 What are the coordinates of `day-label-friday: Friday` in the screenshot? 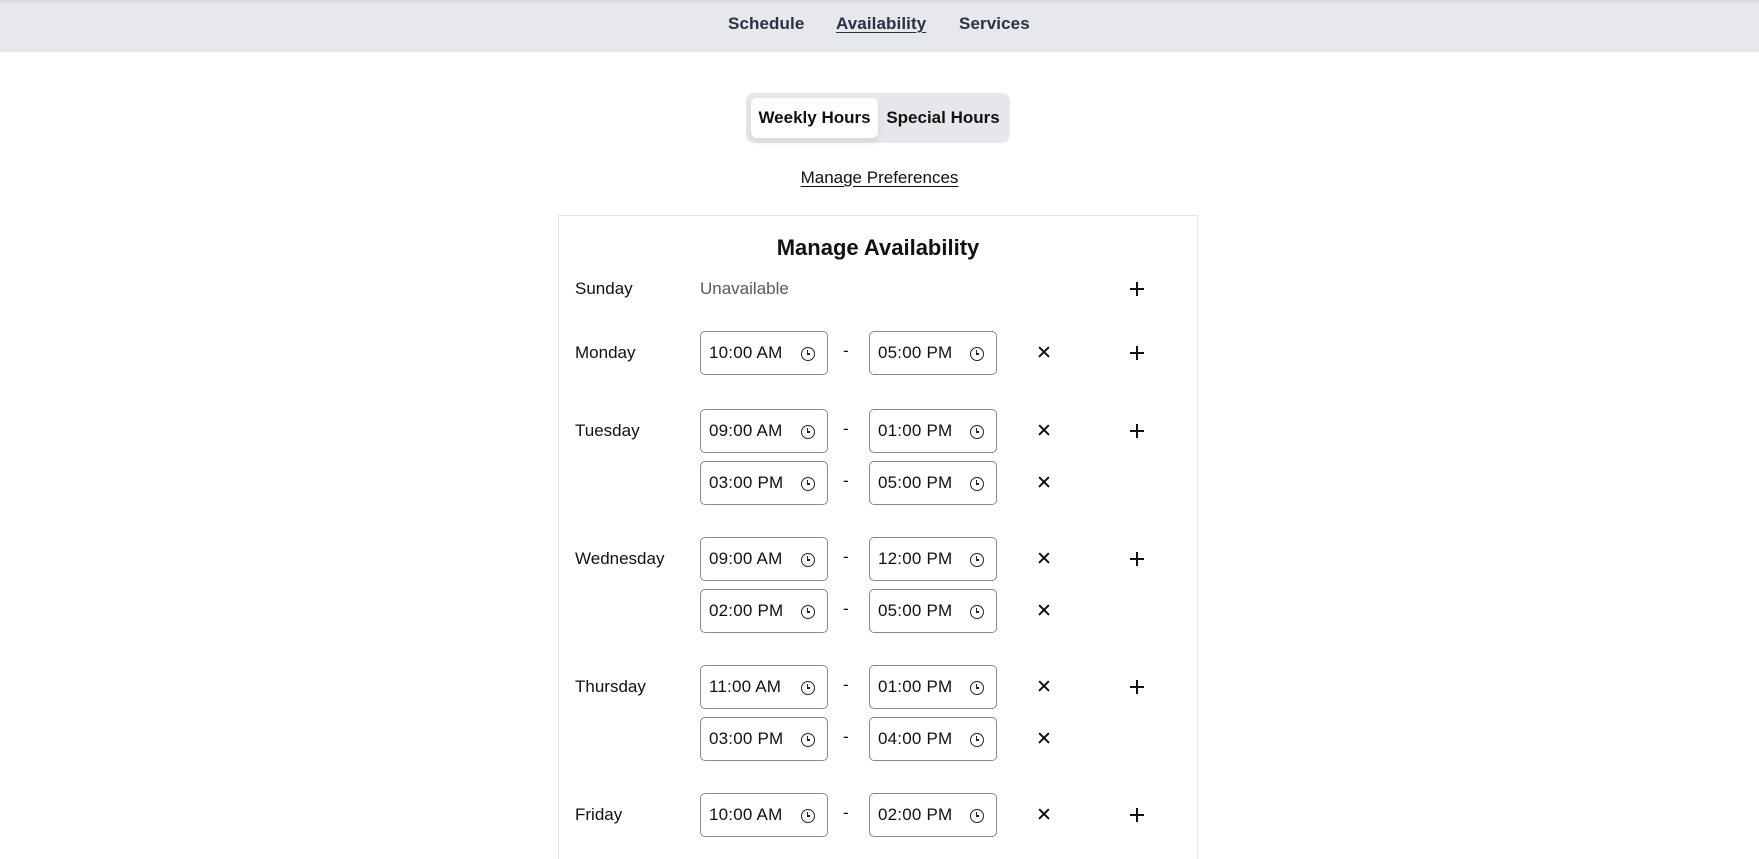 It's located at (599, 814).